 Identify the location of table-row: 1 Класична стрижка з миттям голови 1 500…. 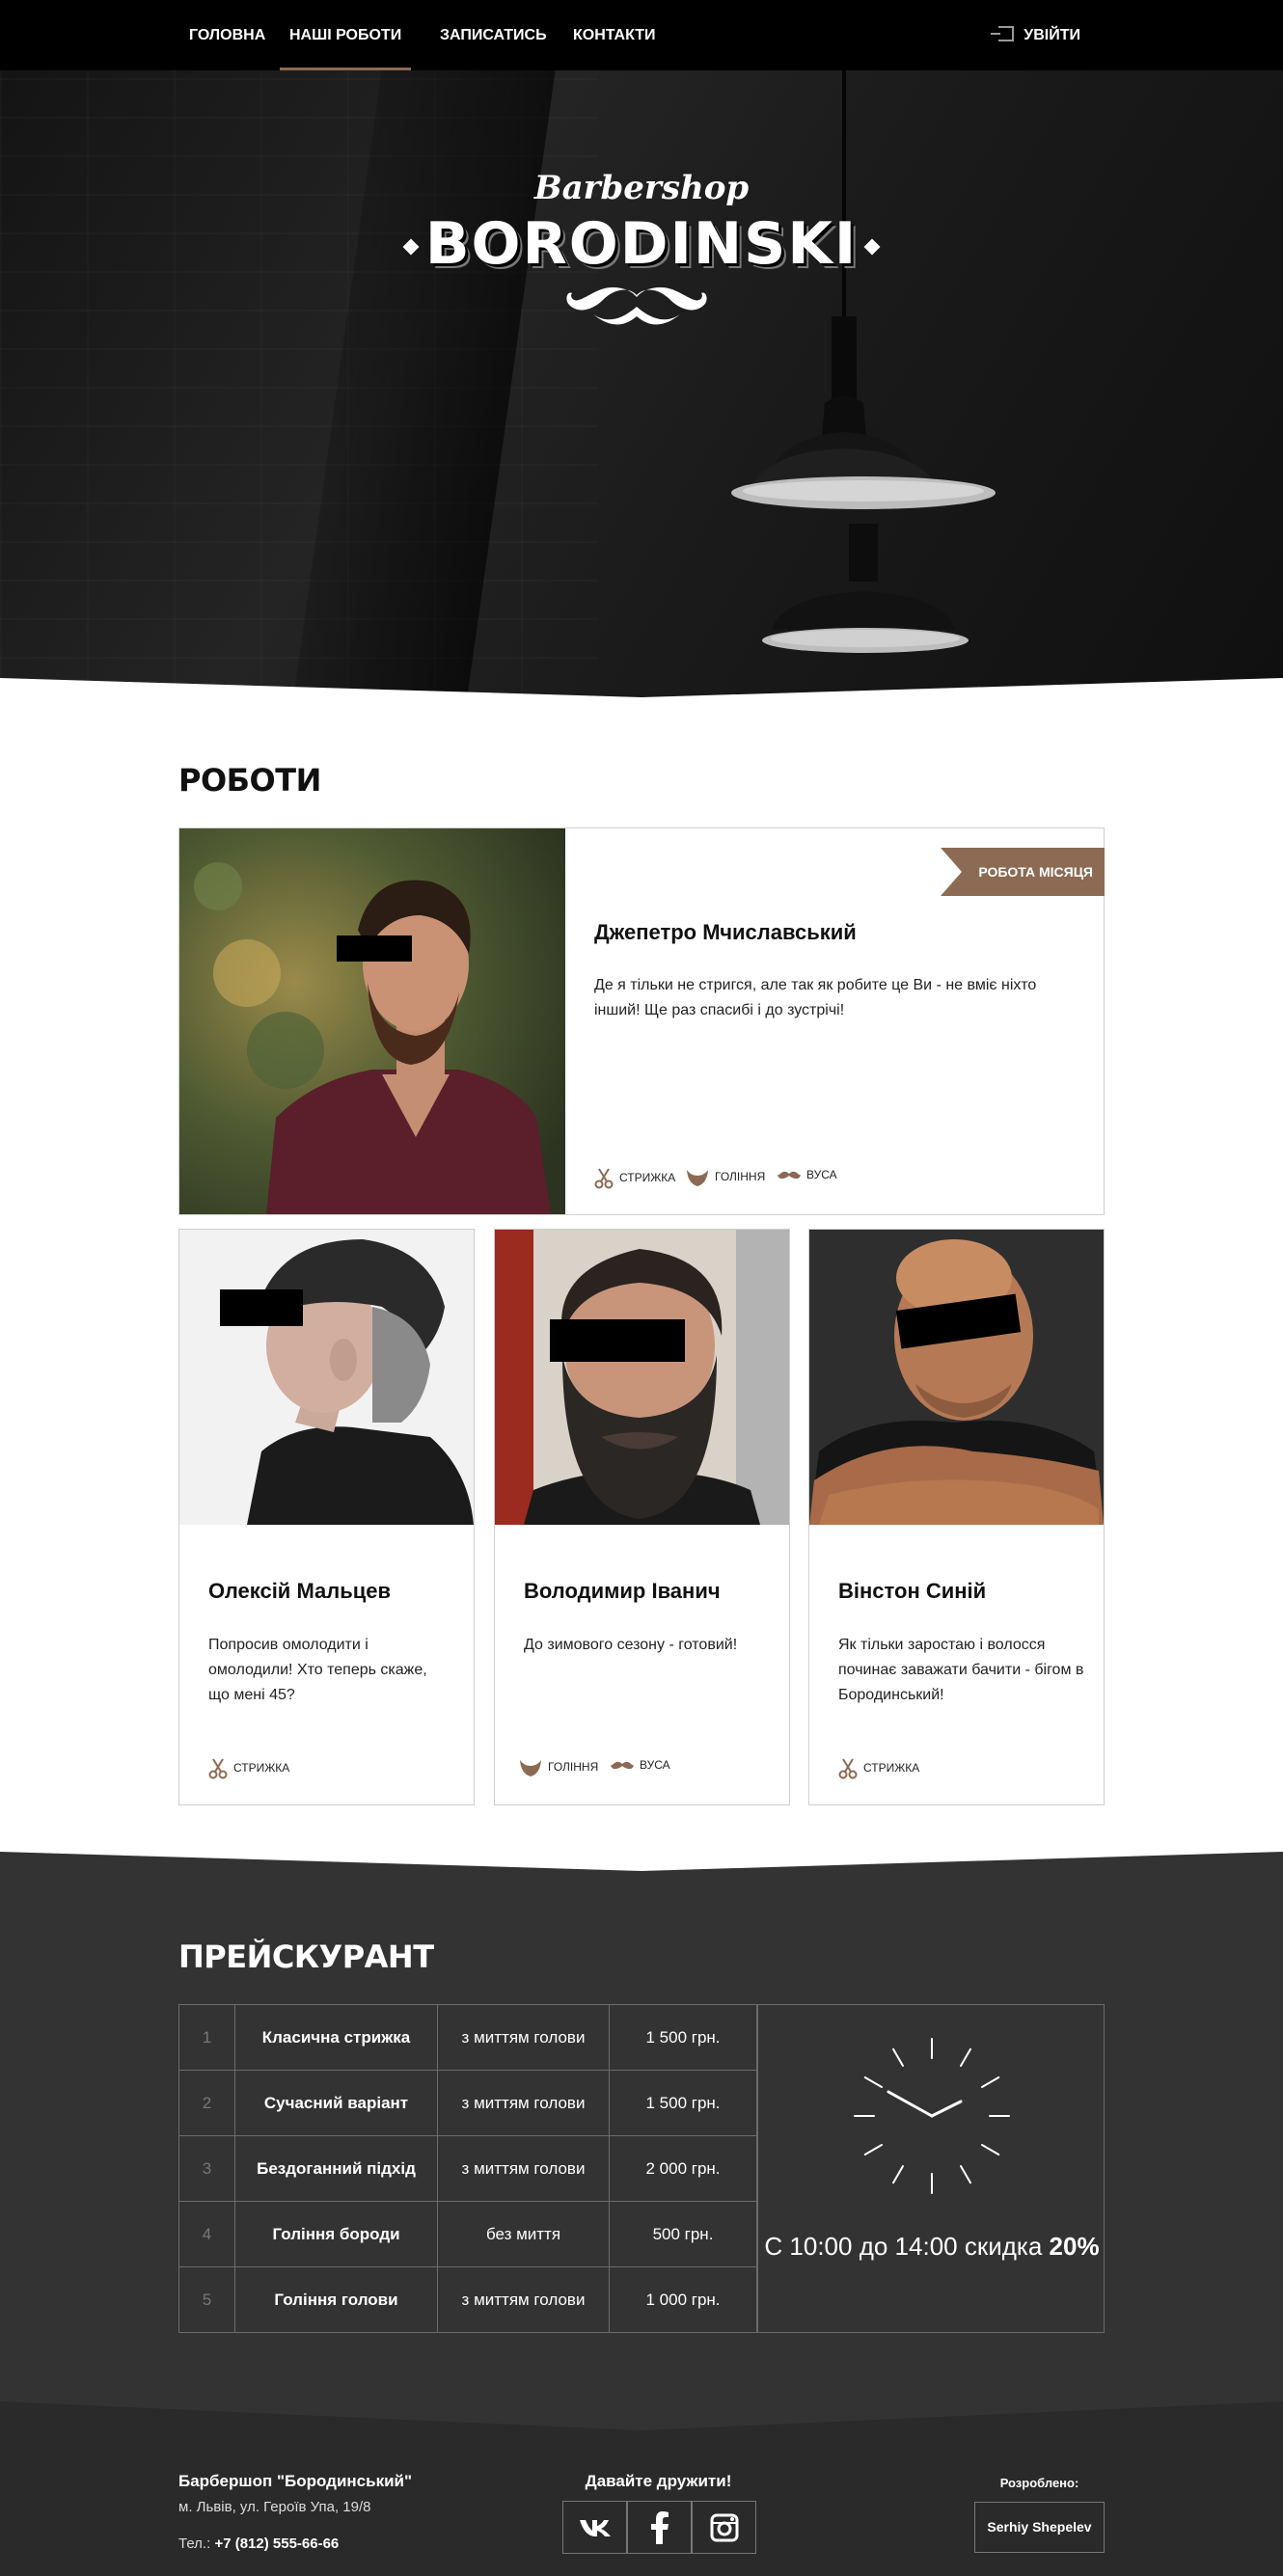
(467, 2037).